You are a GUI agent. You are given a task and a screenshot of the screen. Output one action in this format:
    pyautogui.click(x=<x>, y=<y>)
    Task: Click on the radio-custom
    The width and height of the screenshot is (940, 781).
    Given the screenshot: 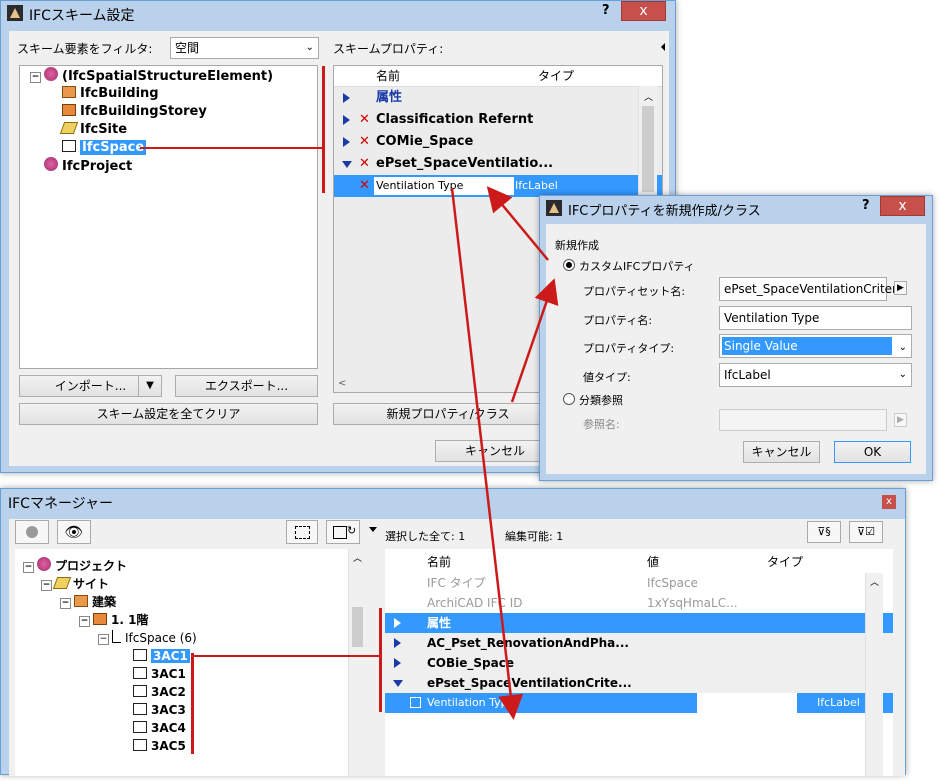 What is the action you would take?
    pyautogui.click(x=569, y=265)
    